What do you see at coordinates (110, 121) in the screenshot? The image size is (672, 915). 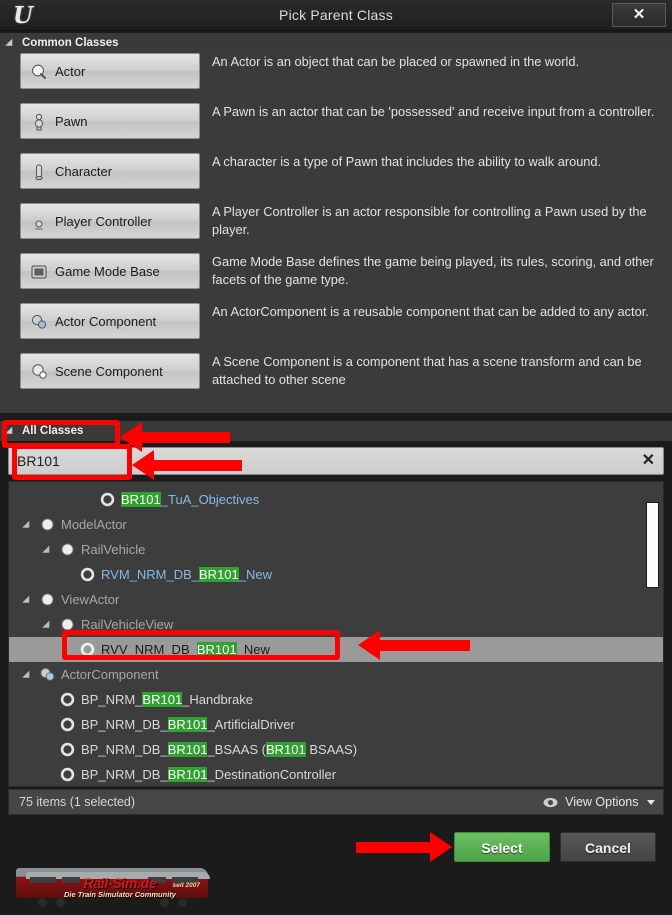 I see `common-class-button-pawn: Pawn` at bounding box center [110, 121].